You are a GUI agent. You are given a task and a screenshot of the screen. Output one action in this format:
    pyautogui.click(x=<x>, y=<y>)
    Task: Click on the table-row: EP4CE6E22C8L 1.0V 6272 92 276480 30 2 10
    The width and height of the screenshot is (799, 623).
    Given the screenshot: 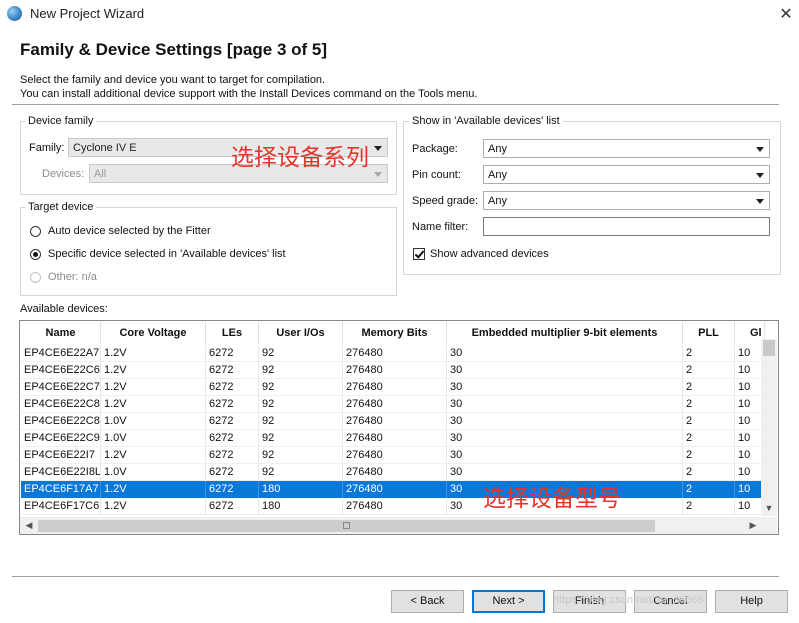 What is the action you would take?
    pyautogui.click(x=391, y=421)
    